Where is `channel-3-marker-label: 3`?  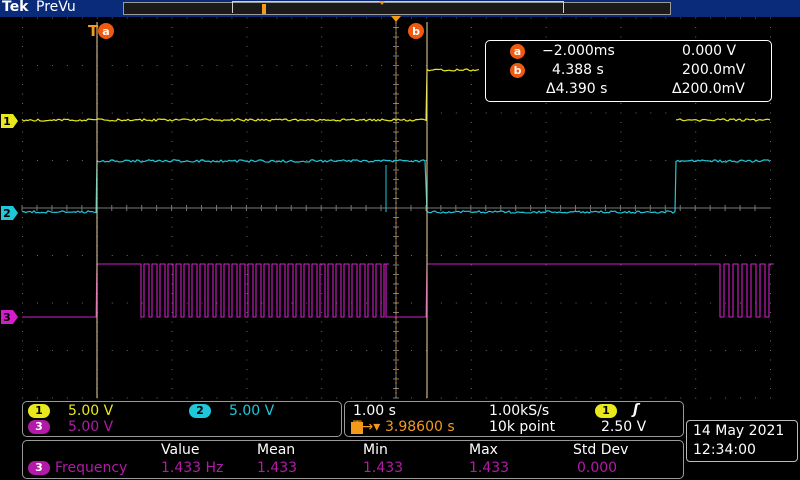 channel-3-marker-label: 3 is located at coordinates (7, 317).